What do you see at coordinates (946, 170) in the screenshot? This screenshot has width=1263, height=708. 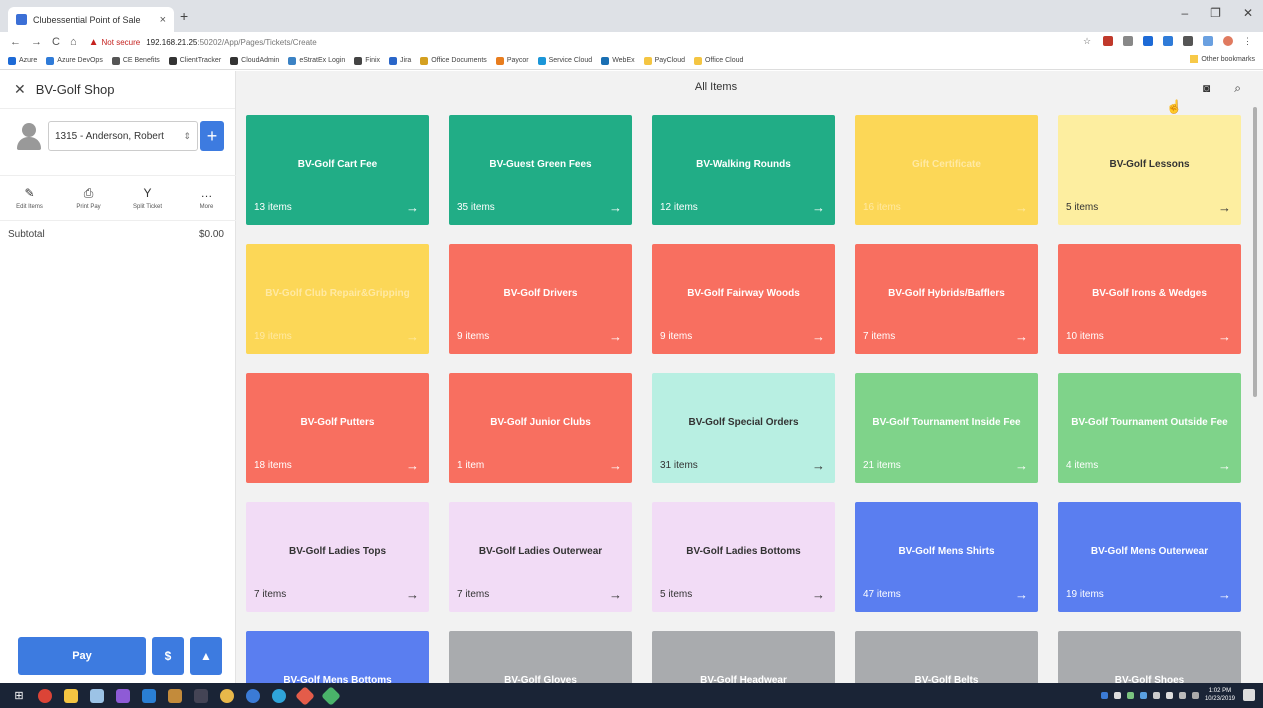 I see `category-tile: Gift Certificate 16 items →` at bounding box center [946, 170].